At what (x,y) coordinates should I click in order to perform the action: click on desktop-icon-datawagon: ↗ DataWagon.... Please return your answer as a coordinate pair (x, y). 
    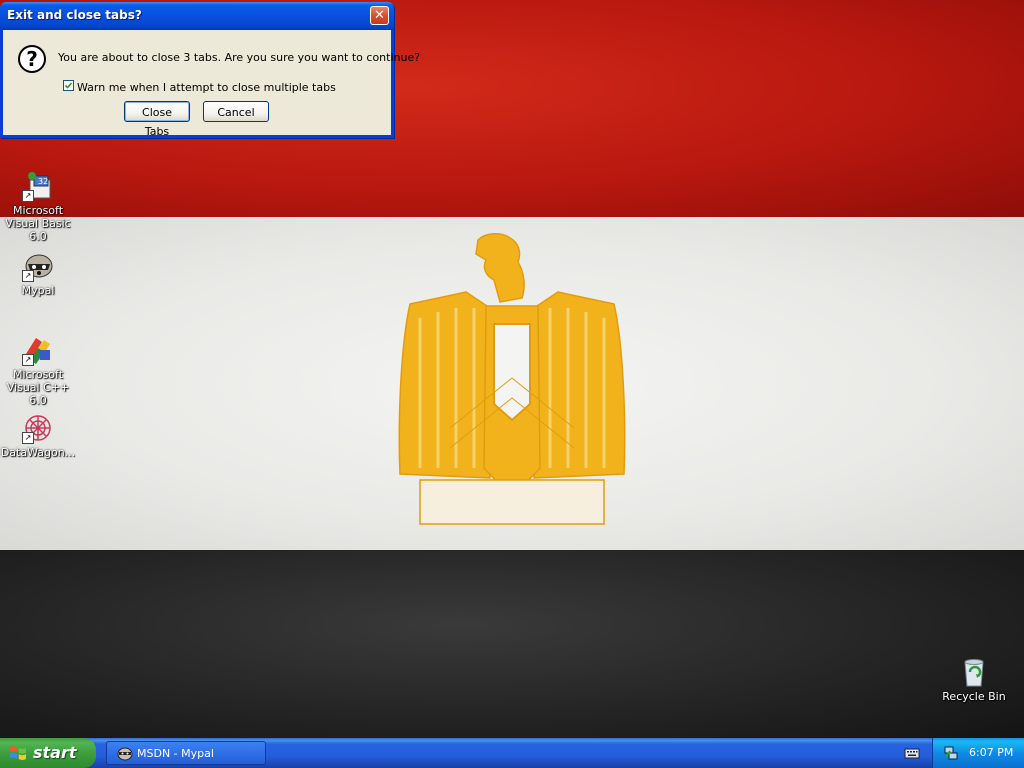
    Looking at the image, I should click on (38, 435).